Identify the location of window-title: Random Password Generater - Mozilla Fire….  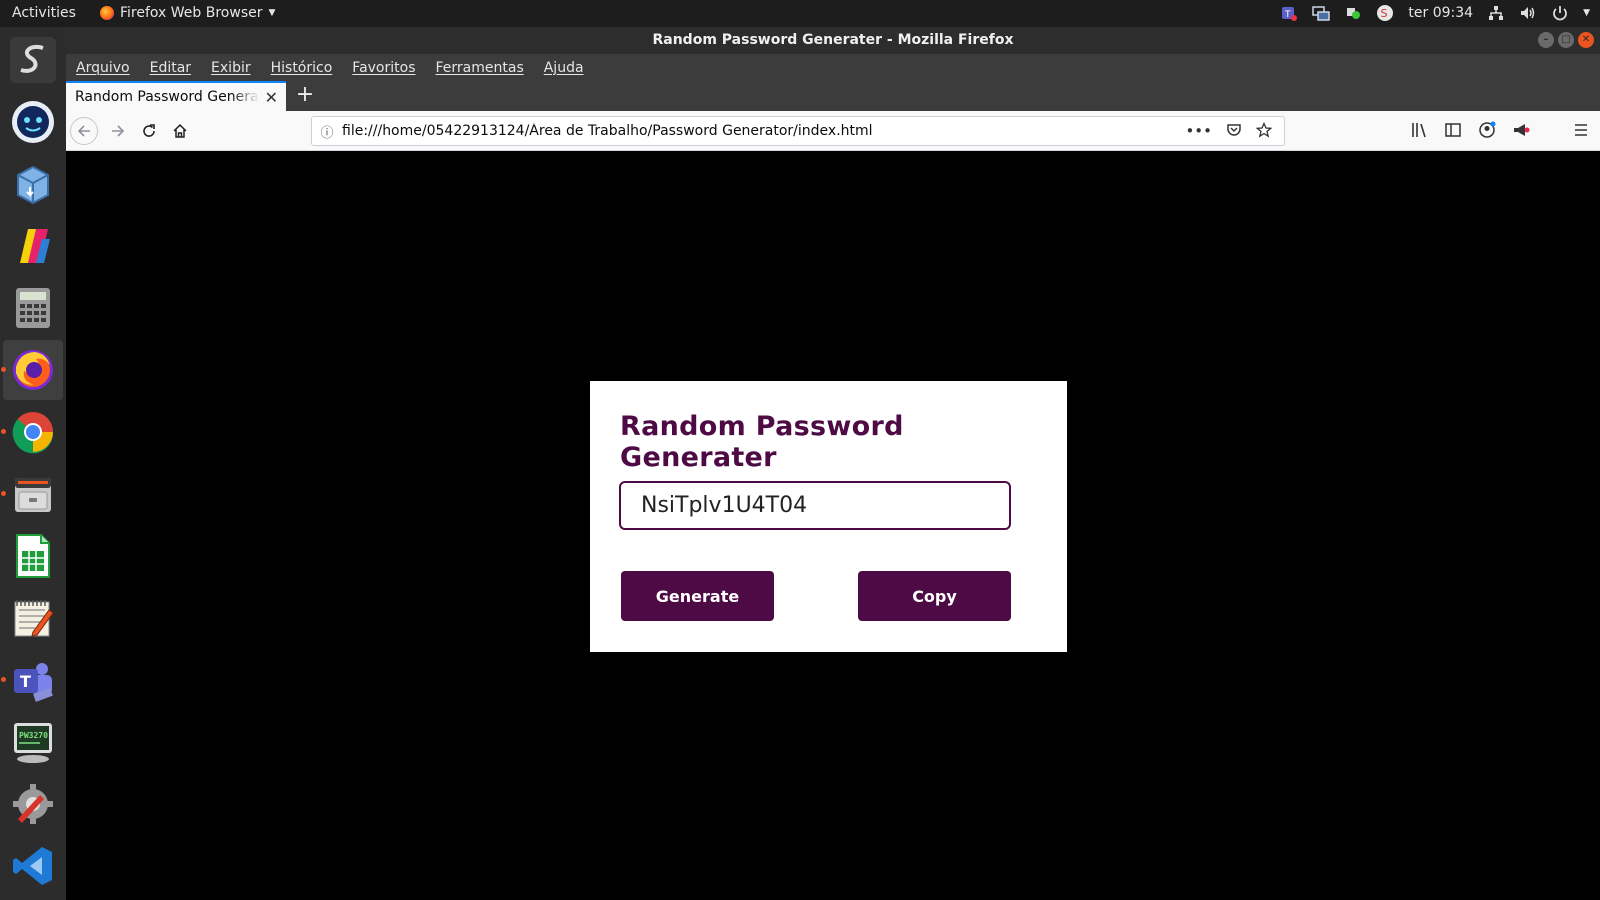
(833, 40).